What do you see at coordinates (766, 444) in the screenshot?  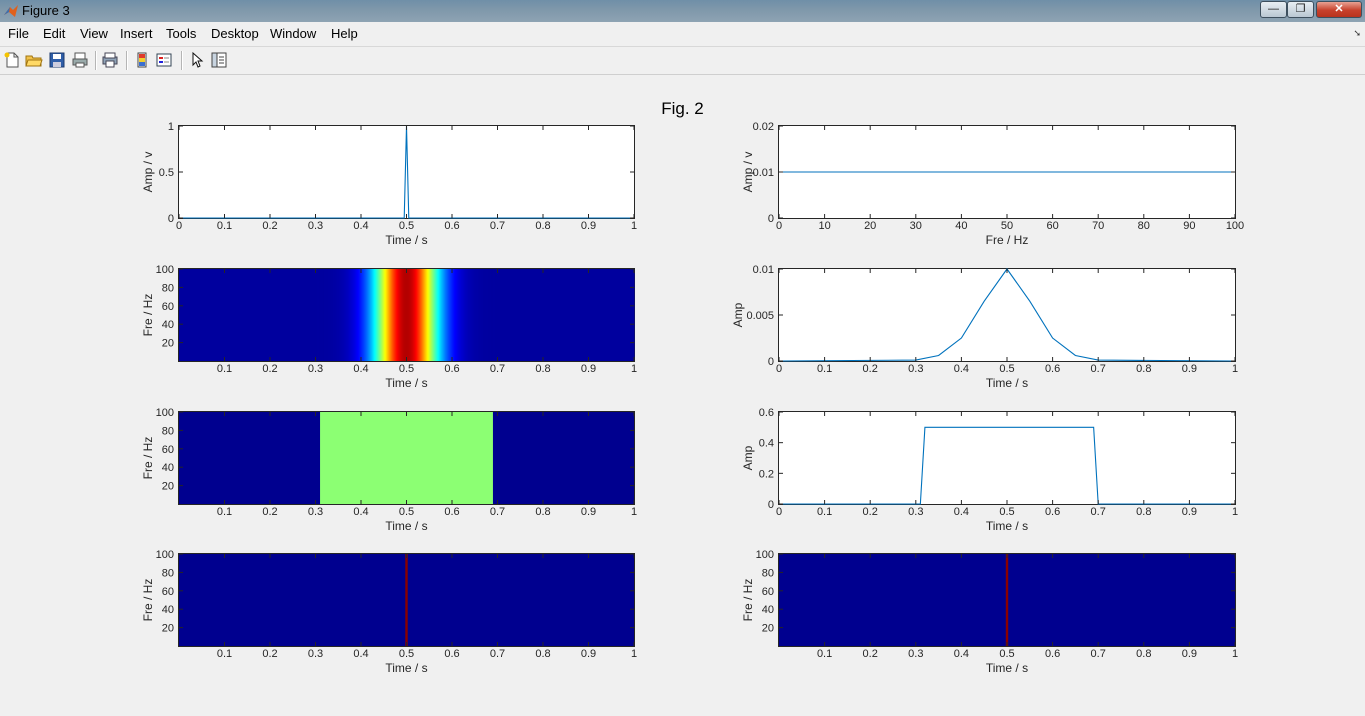 I see `y-tick-label: 0.4` at bounding box center [766, 444].